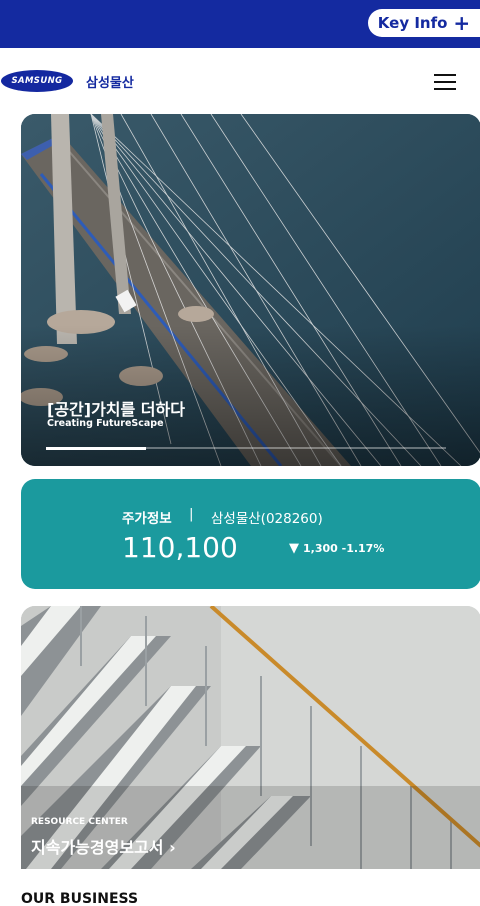  What do you see at coordinates (294, 548) in the screenshot?
I see `down-triangle-icon: ▼` at bounding box center [294, 548].